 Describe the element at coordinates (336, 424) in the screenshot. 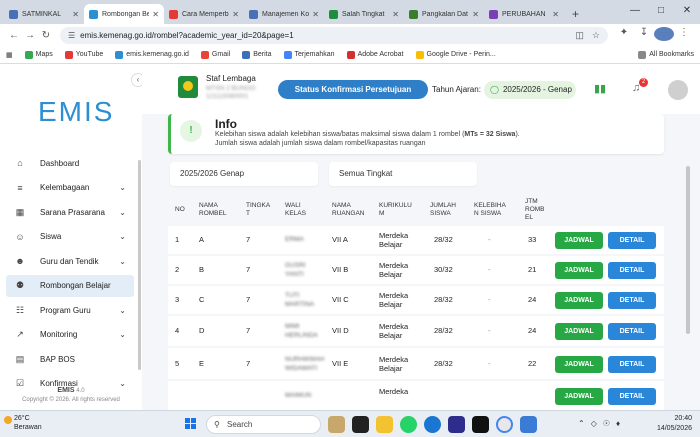

I see `taskview-app-icon` at that location.